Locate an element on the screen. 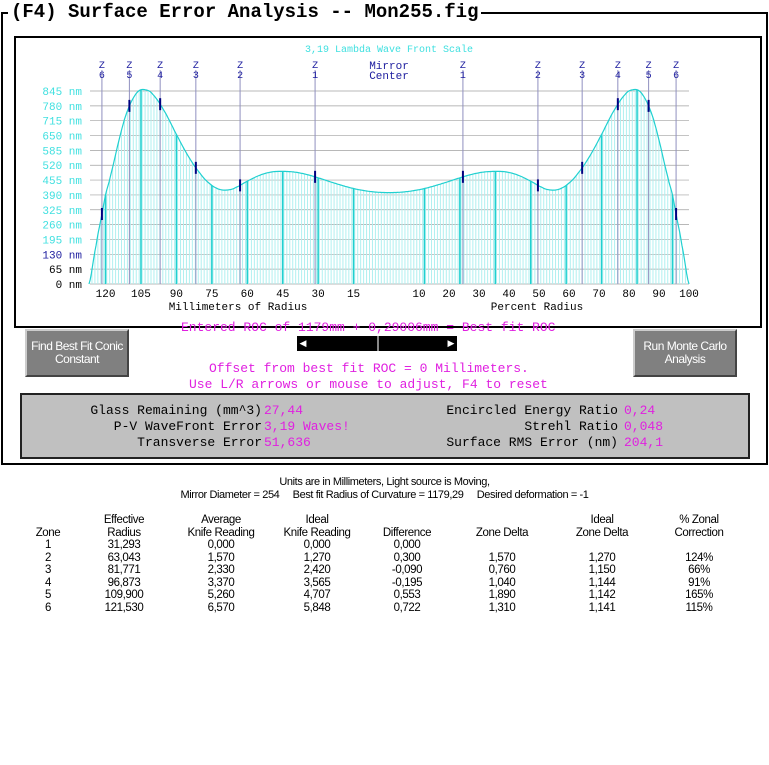 This screenshot has height=765, width=769. y-tick-label: 845 nm is located at coordinates (62, 93).